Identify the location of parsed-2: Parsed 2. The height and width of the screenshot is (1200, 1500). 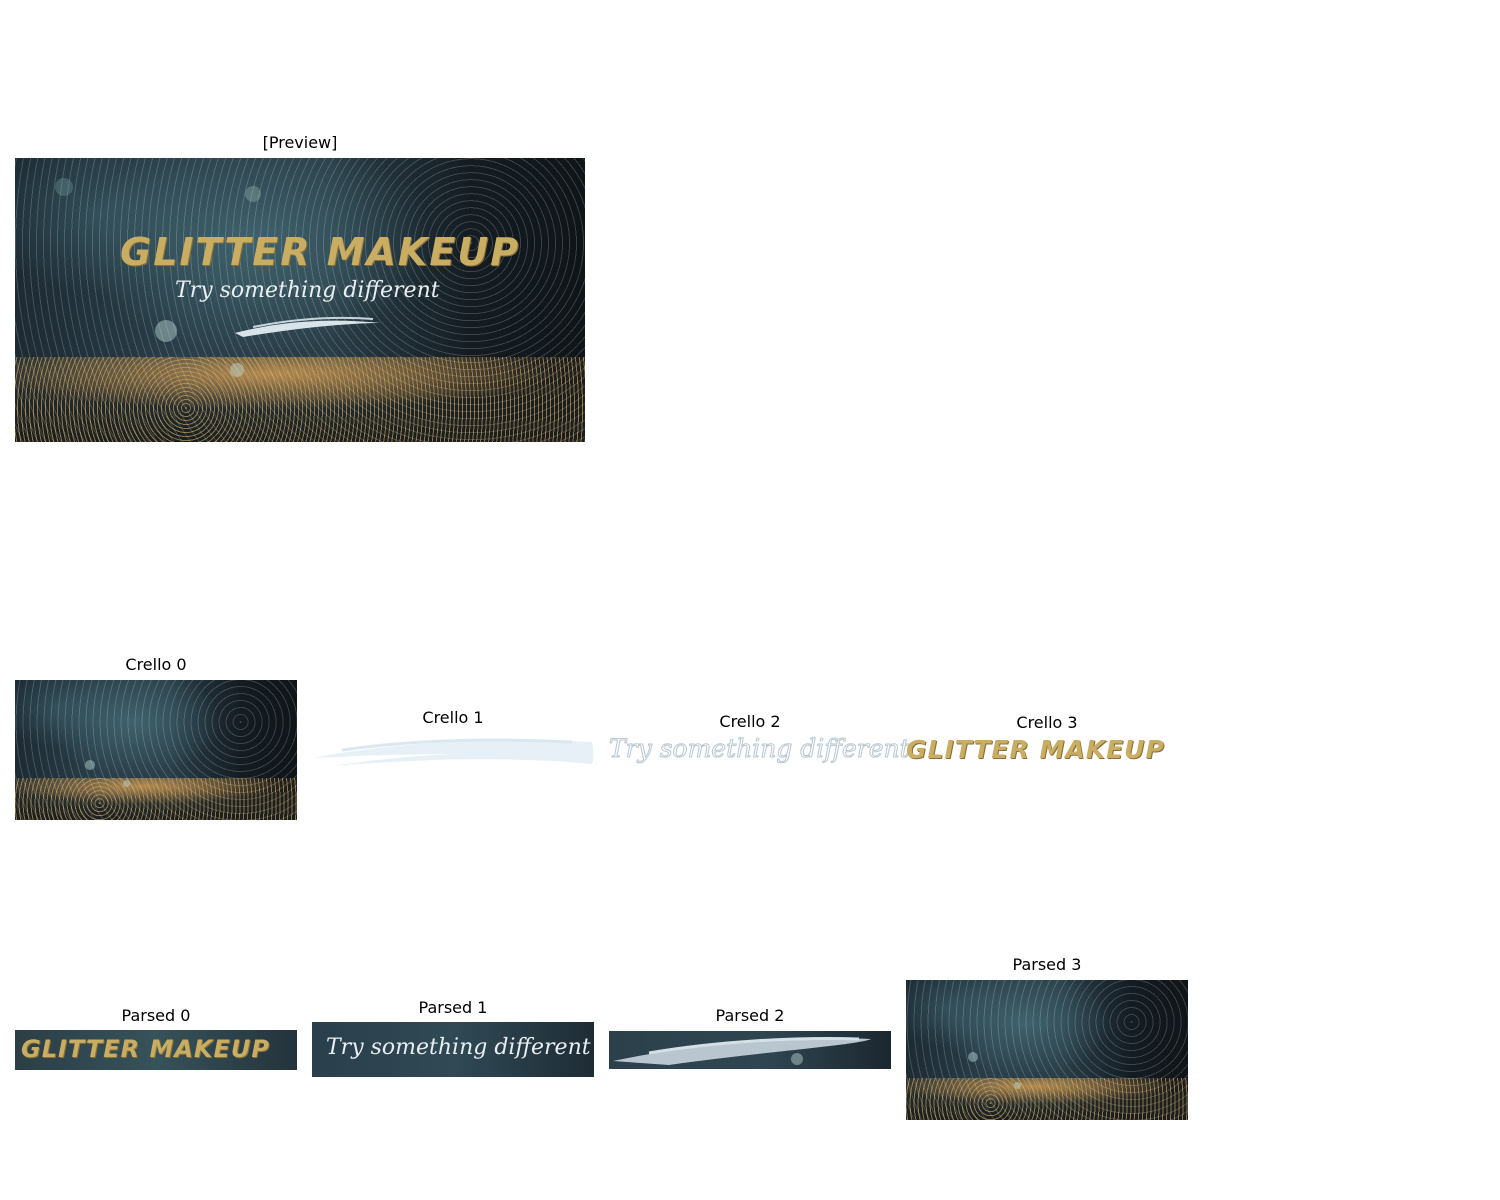
(750, 1036).